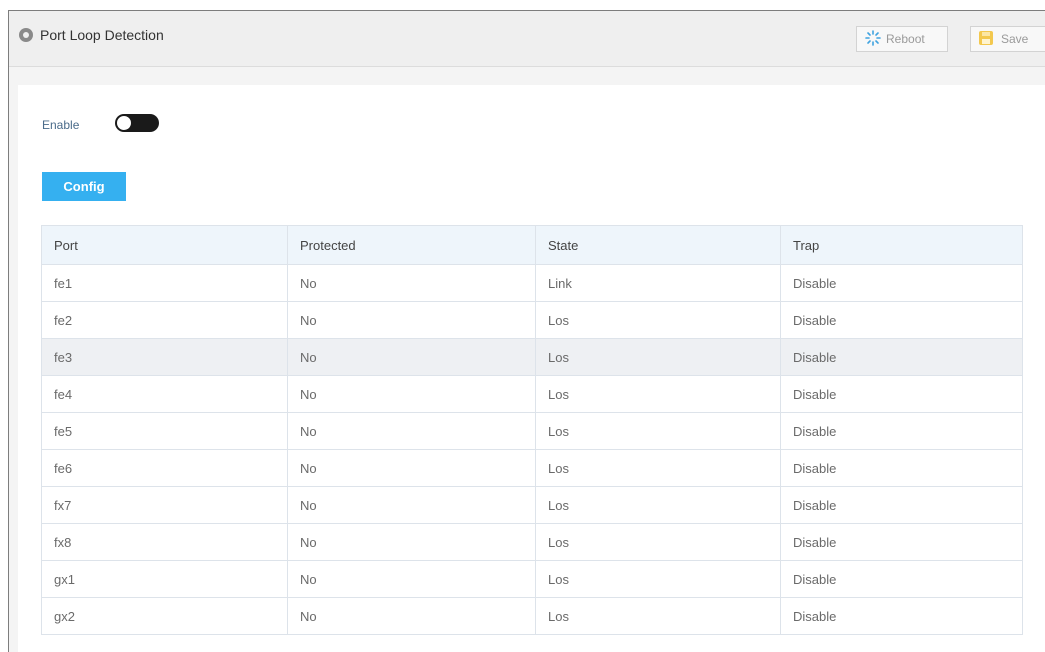 The width and height of the screenshot is (1045, 652). Describe the element at coordinates (137, 123) in the screenshot. I see `enable-toggle` at that location.